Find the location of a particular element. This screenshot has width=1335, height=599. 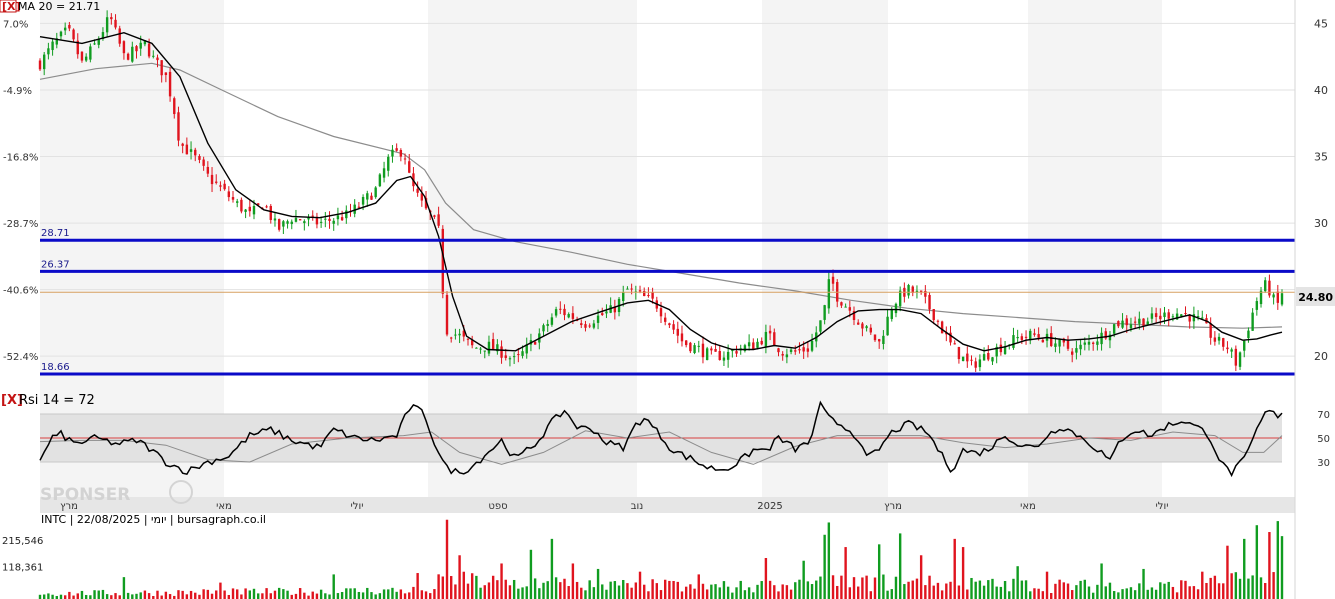

level-label: 28.71 is located at coordinates (55, 233).